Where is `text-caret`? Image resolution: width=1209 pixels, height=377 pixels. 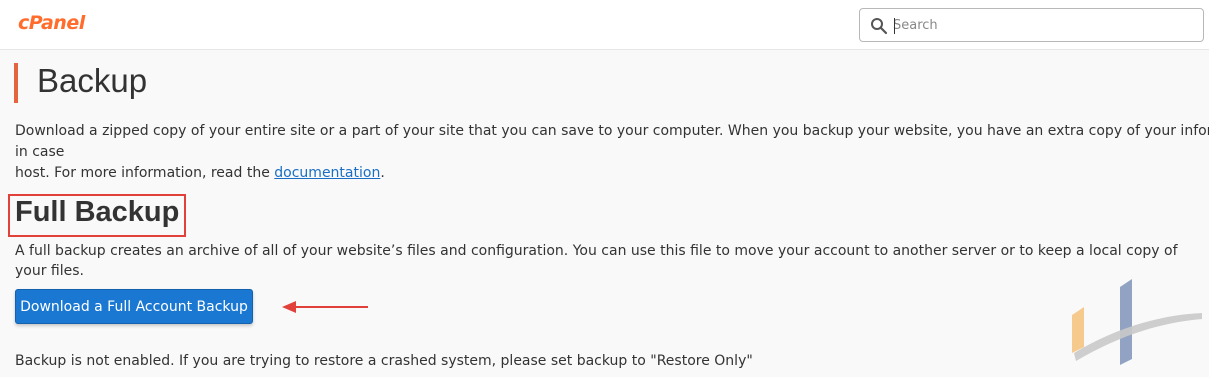 text-caret is located at coordinates (894, 26).